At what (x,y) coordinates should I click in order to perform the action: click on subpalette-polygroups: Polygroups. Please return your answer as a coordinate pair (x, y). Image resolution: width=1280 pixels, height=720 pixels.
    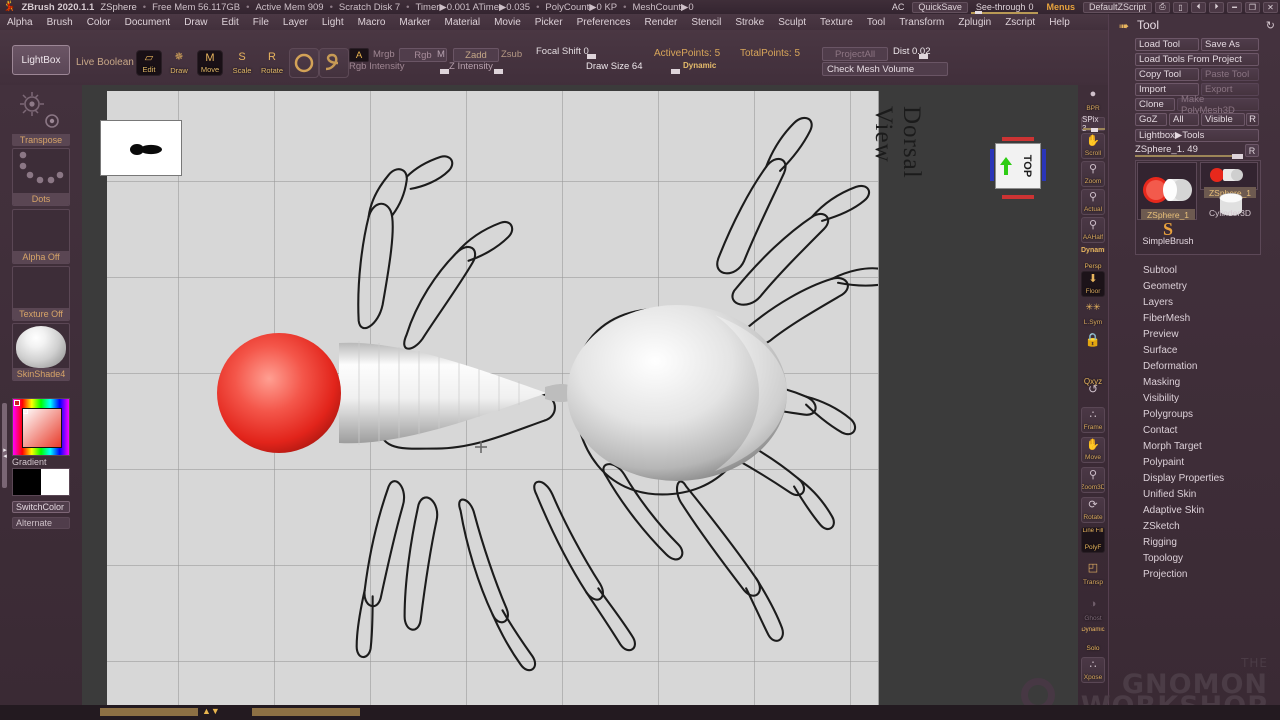
    Looking at the image, I should click on (1208, 414).